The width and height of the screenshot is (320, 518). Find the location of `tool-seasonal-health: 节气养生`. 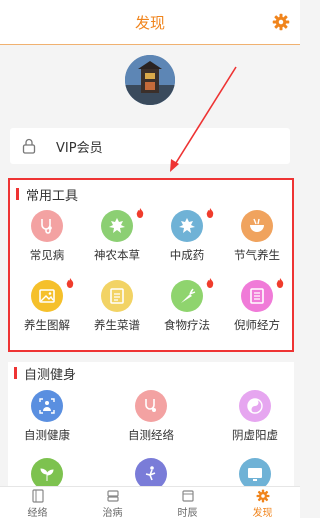

tool-seasonal-health: 节气养生 is located at coordinates (257, 236).